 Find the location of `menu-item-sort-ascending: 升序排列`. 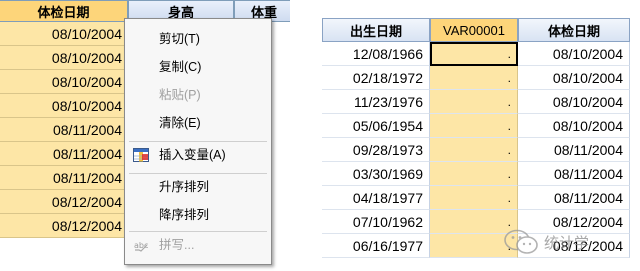

menu-item-sort-ascending: 升序排列 is located at coordinates (198, 187).